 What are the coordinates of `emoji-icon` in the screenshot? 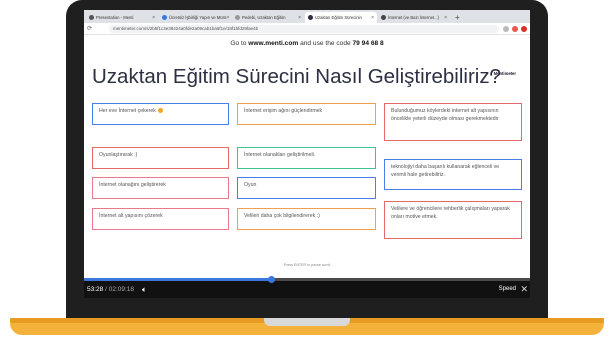 It's located at (160, 111).